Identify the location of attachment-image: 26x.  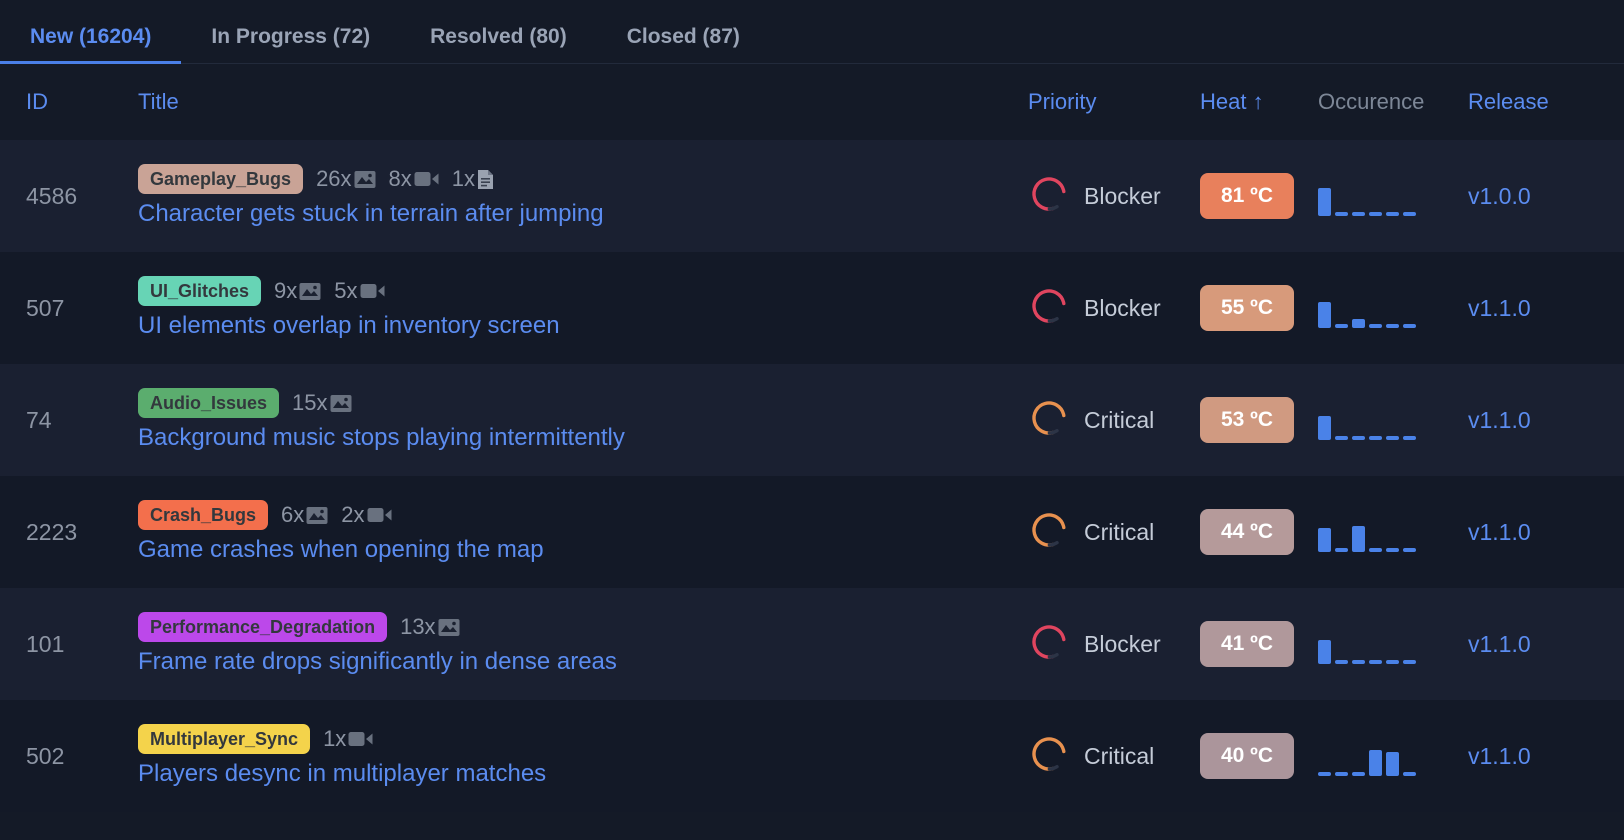
(346, 179).